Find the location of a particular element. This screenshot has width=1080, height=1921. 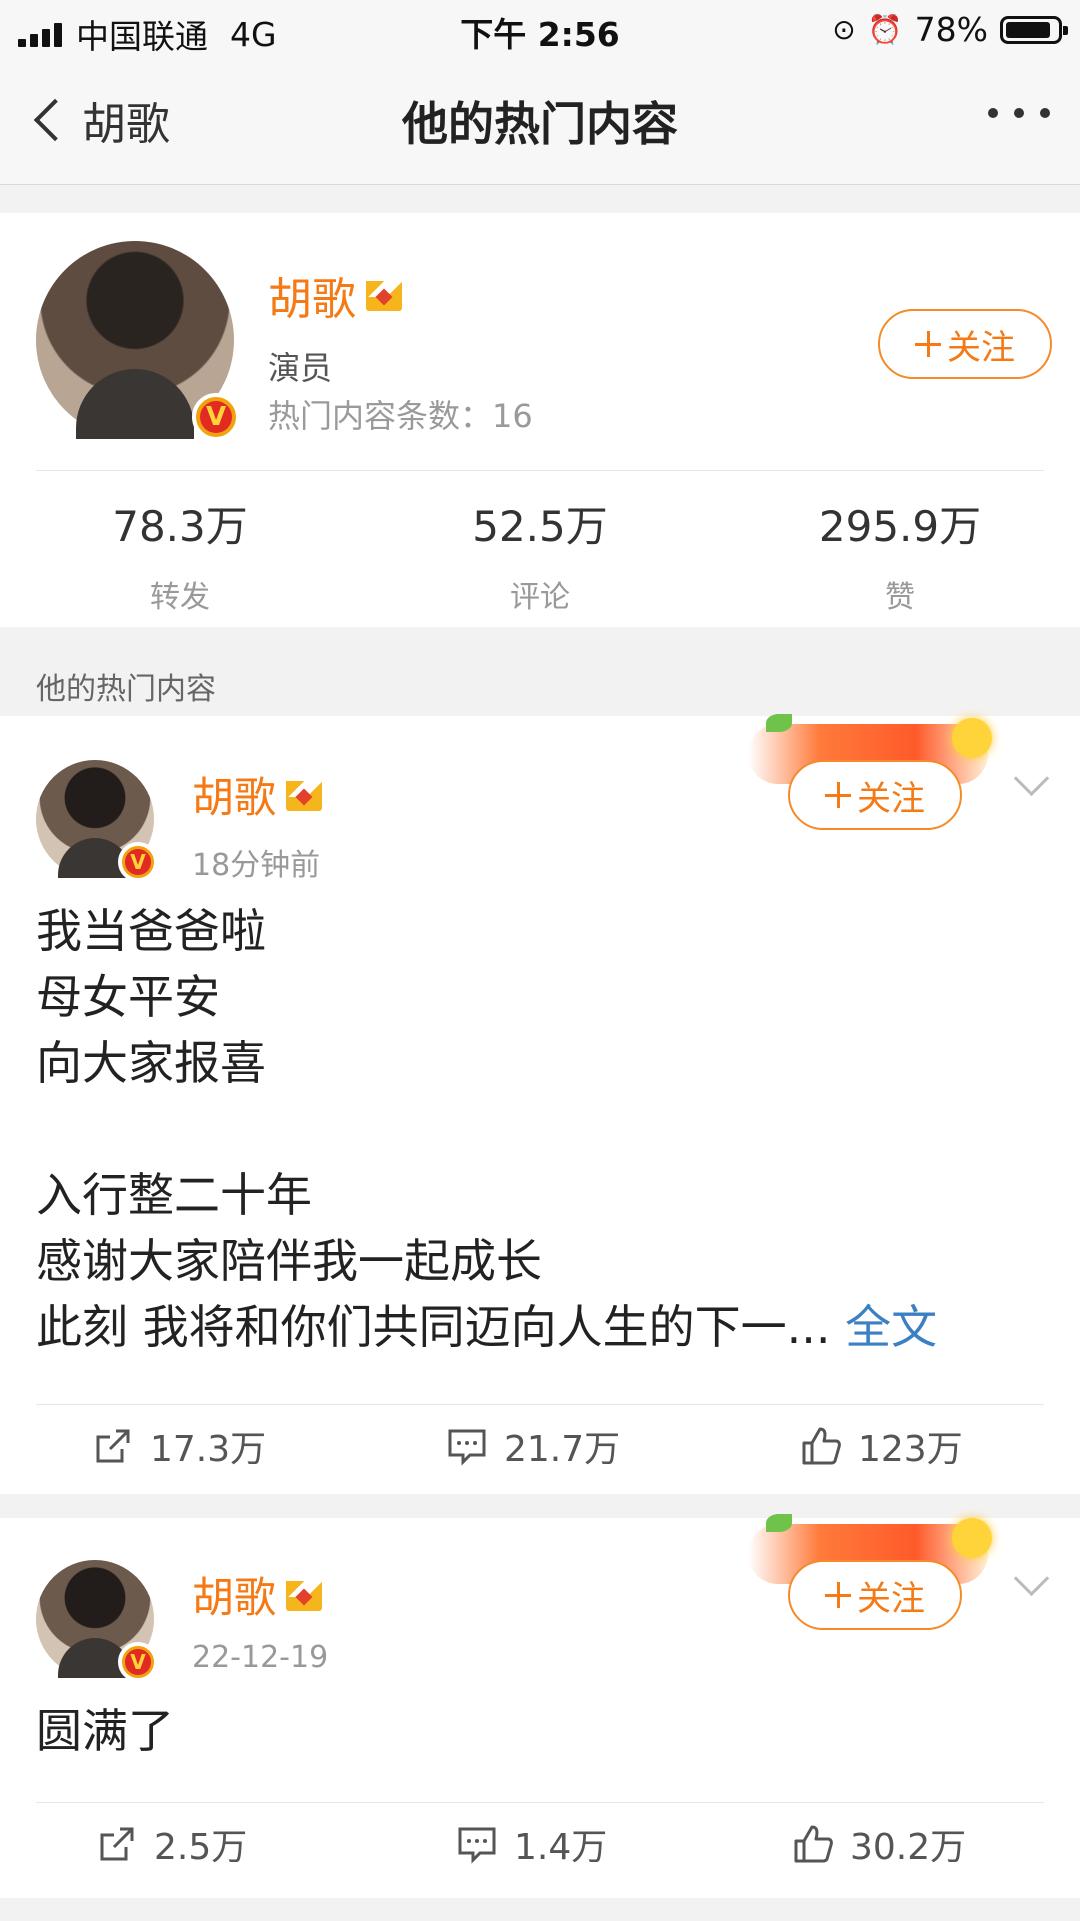

post-line: 此刻 我将和你们共同迈向人生的下一... 全文 is located at coordinates (540, 1327).